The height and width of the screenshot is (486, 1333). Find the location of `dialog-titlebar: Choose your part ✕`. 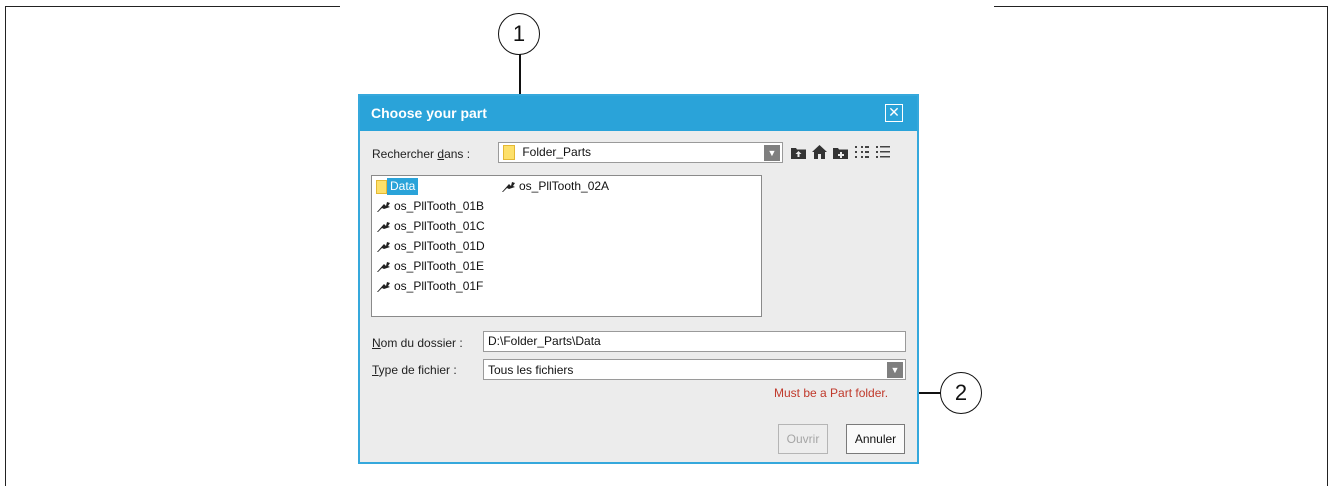

dialog-titlebar: Choose your part ✕ is located at coordinates (638, 113).